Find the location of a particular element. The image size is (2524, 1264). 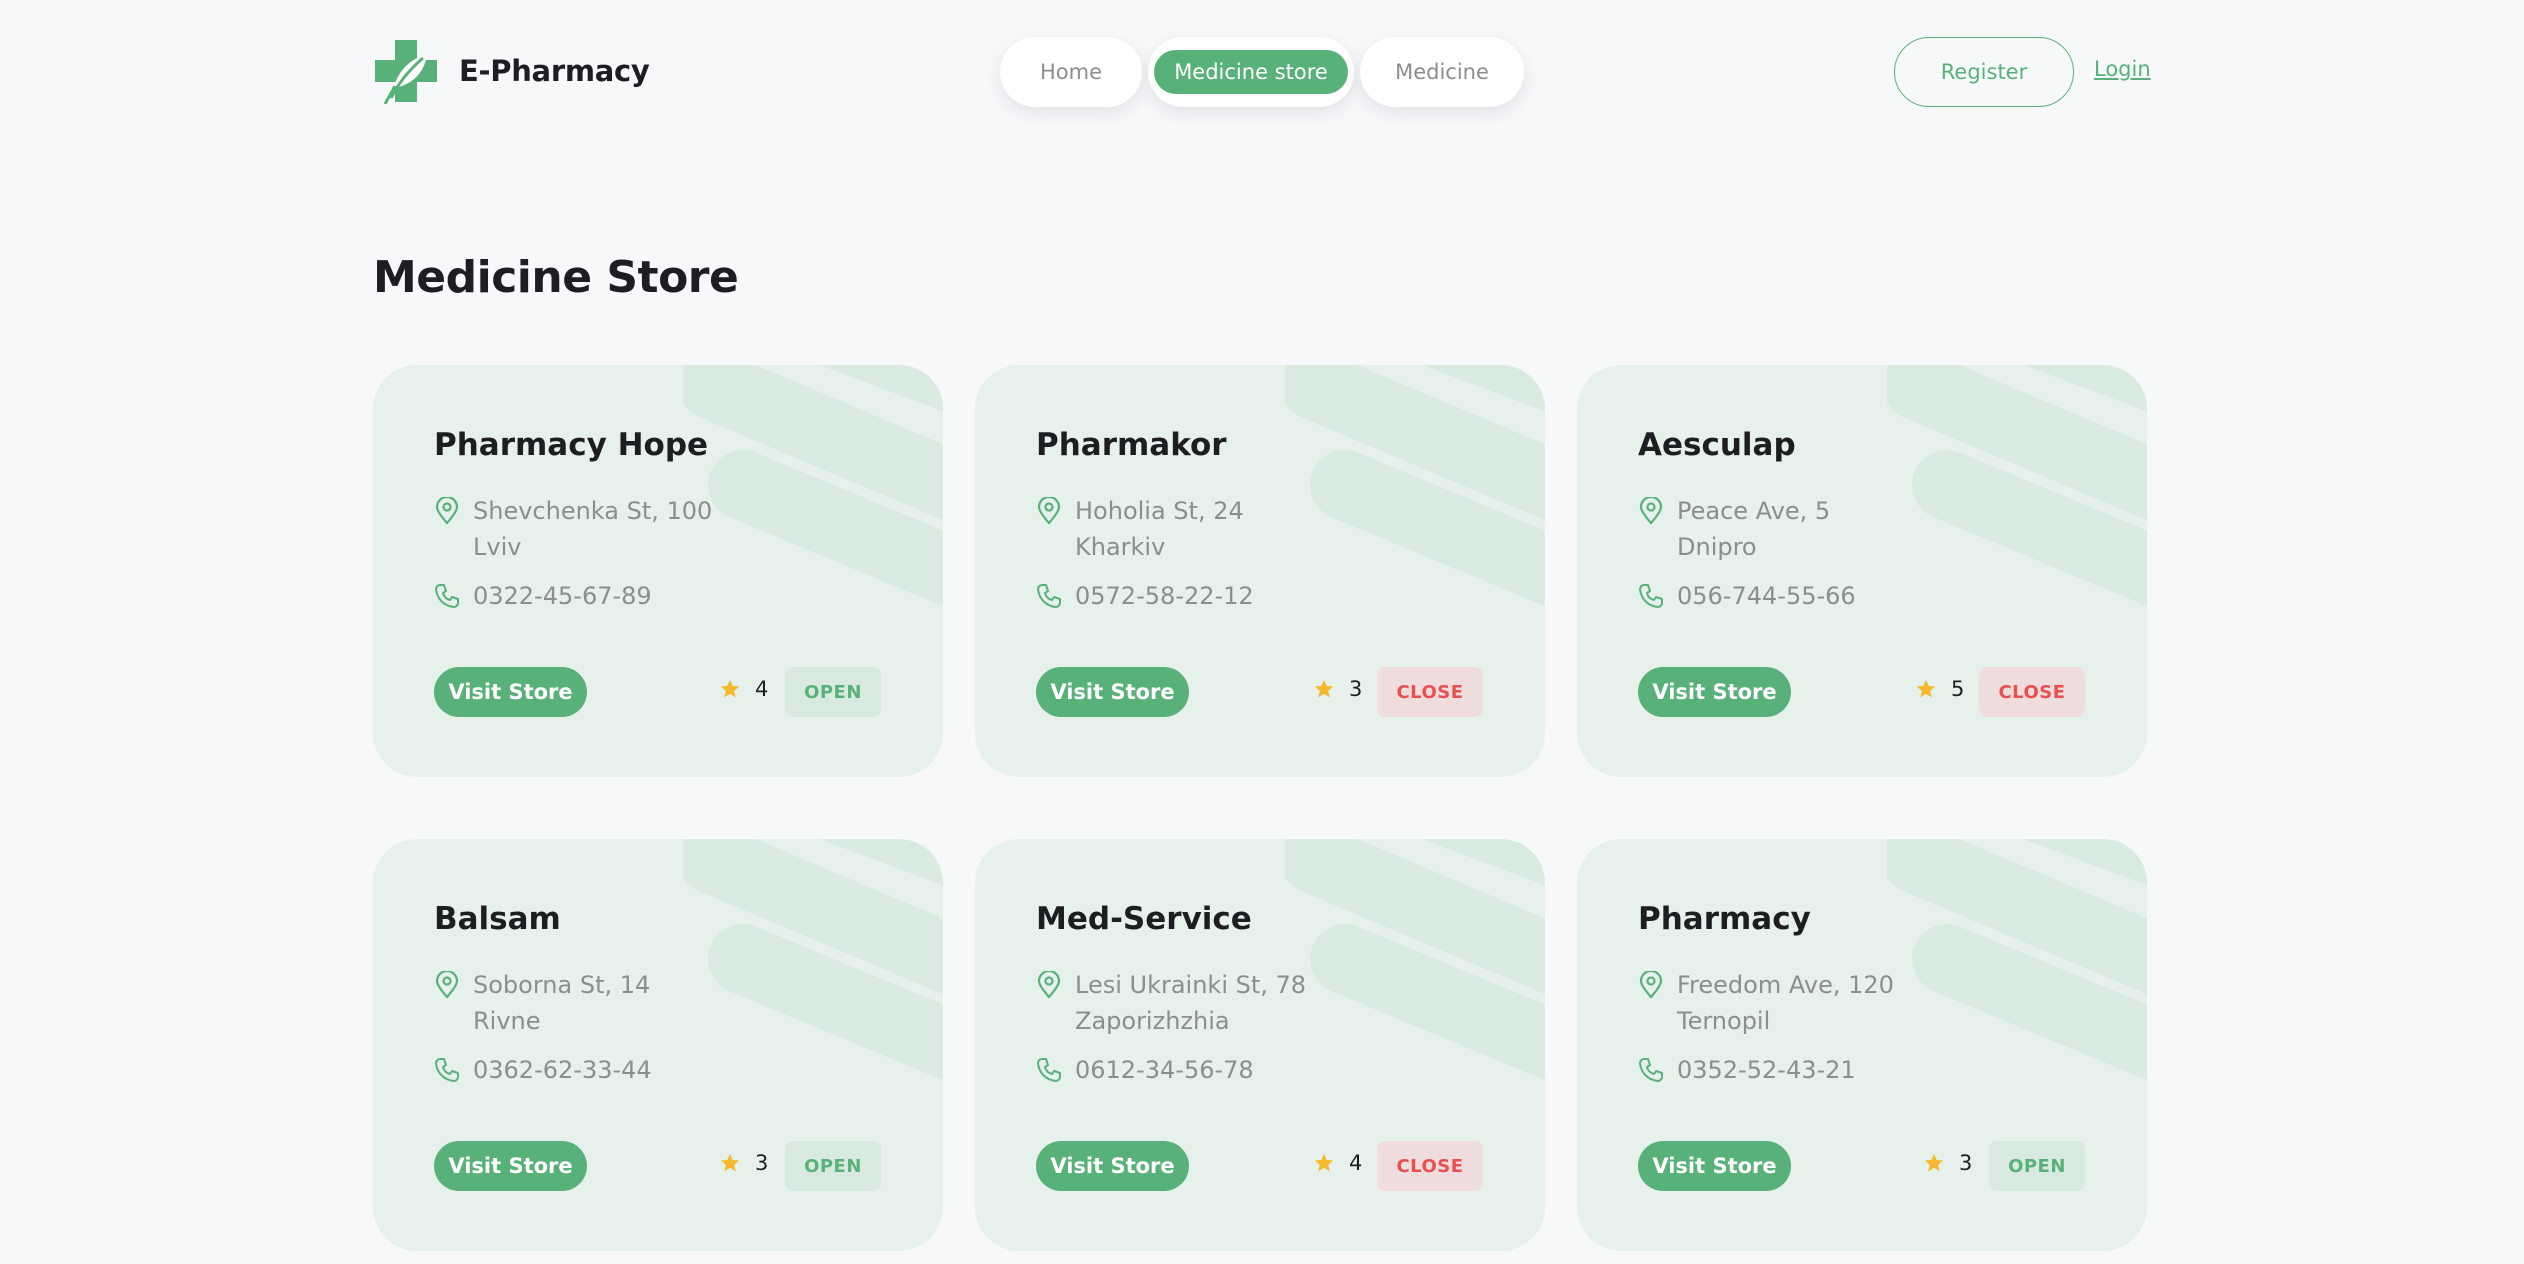

nav-medicine-store-active: Medicine store is located at coordinates (1251, 72).